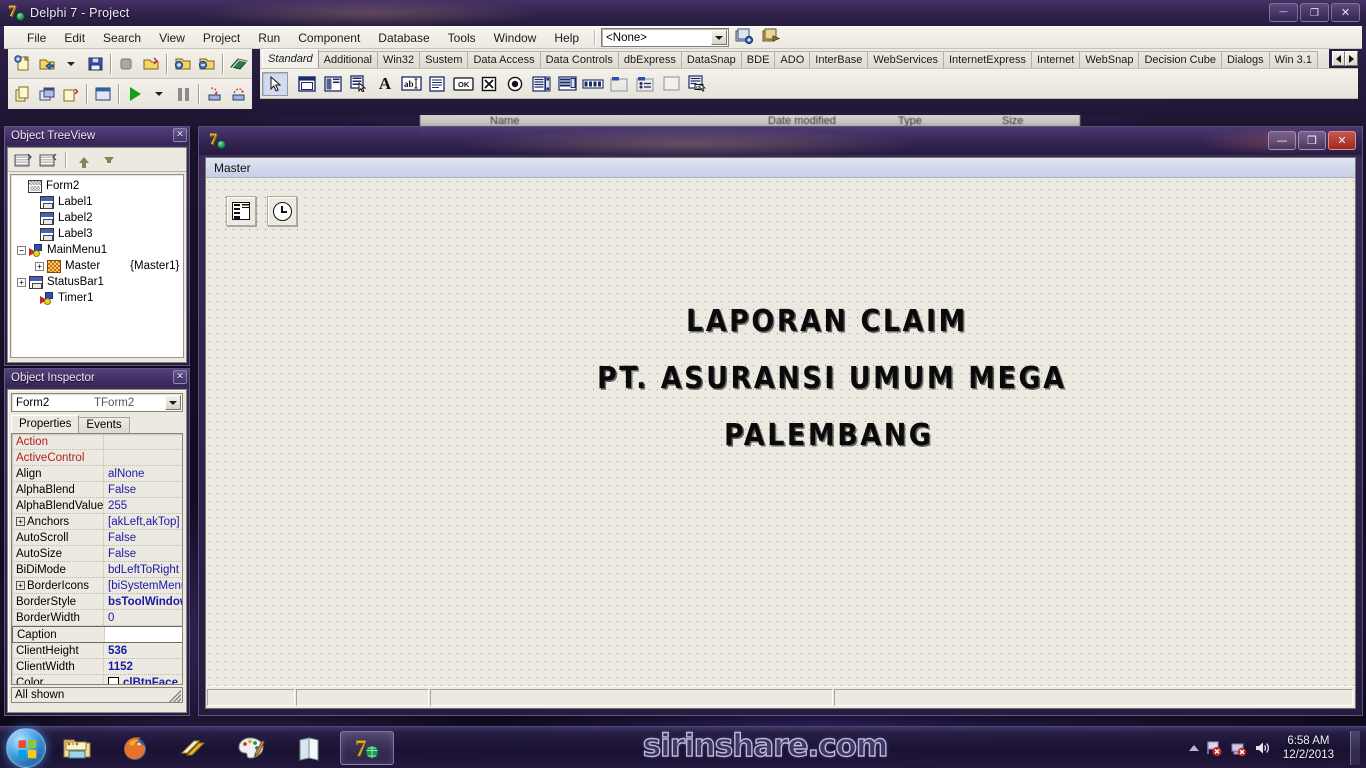 The image size is (1366, 768). Describe the element at coordinates (97, 234) in the screenshot. I see `tree-node-label3: Label3` at that location.